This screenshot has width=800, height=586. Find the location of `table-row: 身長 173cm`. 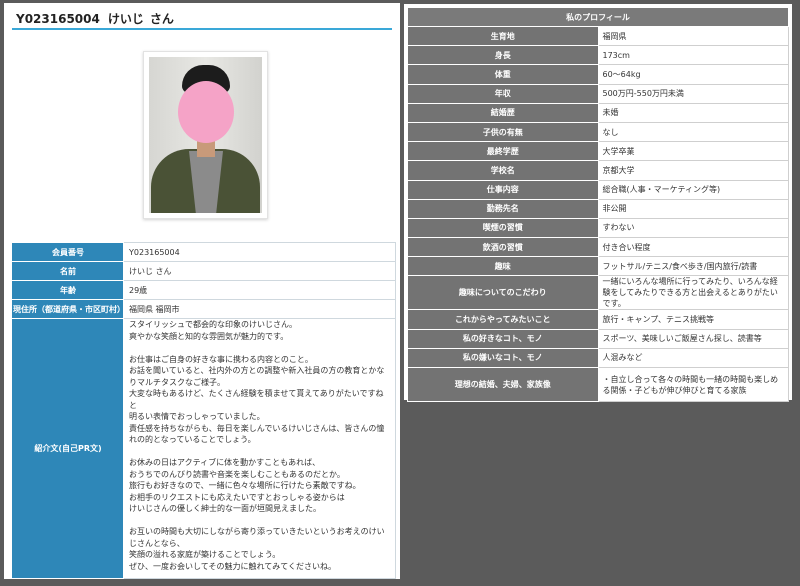

table-row: 身長 173cm is located at coordinates (598, 55).